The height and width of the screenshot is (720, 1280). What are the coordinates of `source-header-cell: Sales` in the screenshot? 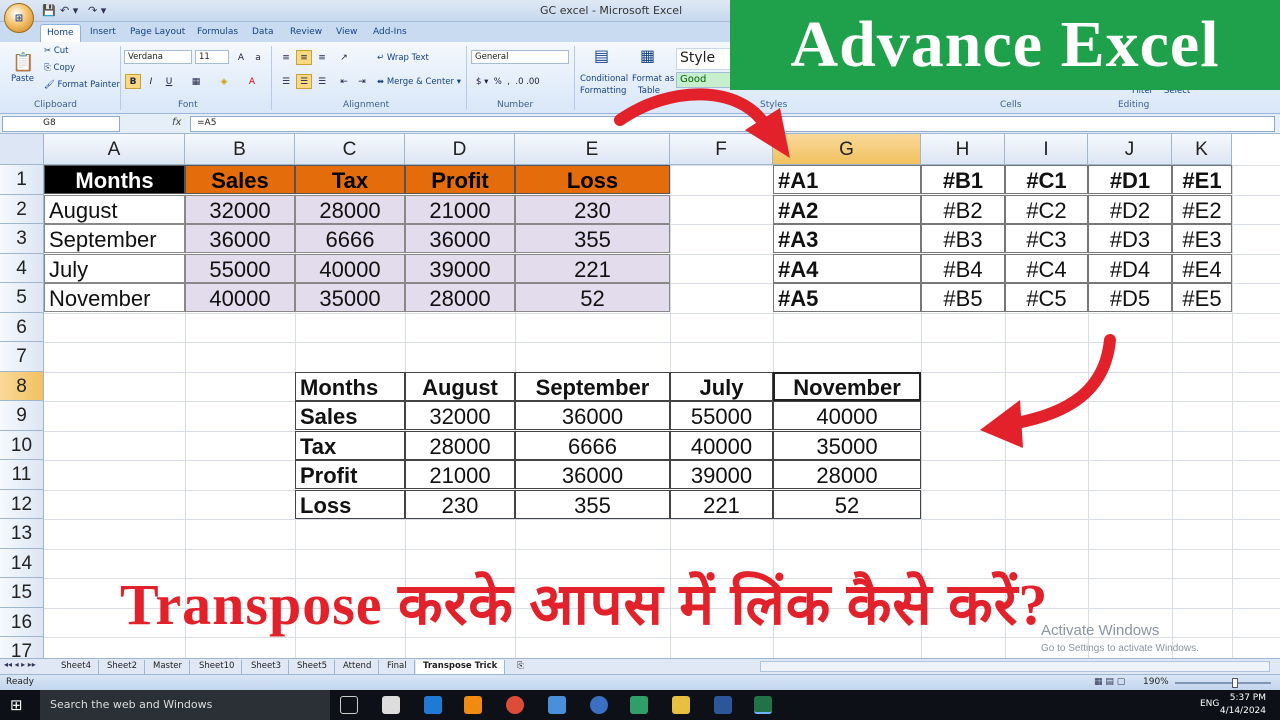 It's located at (240, 179).